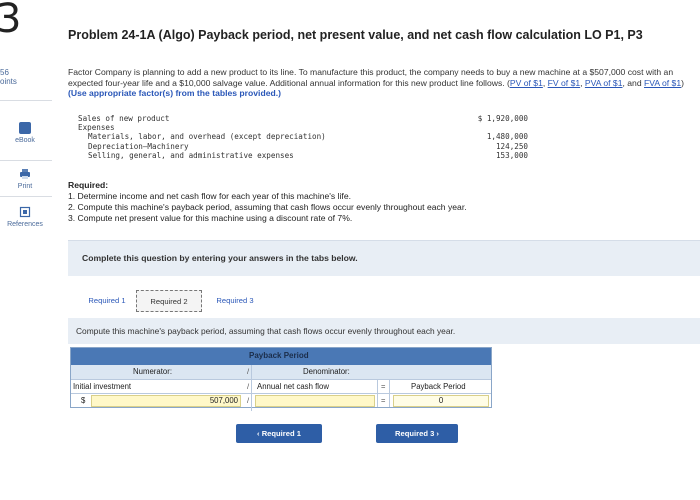  I want to click on ebook-icon, so click(25, 128).